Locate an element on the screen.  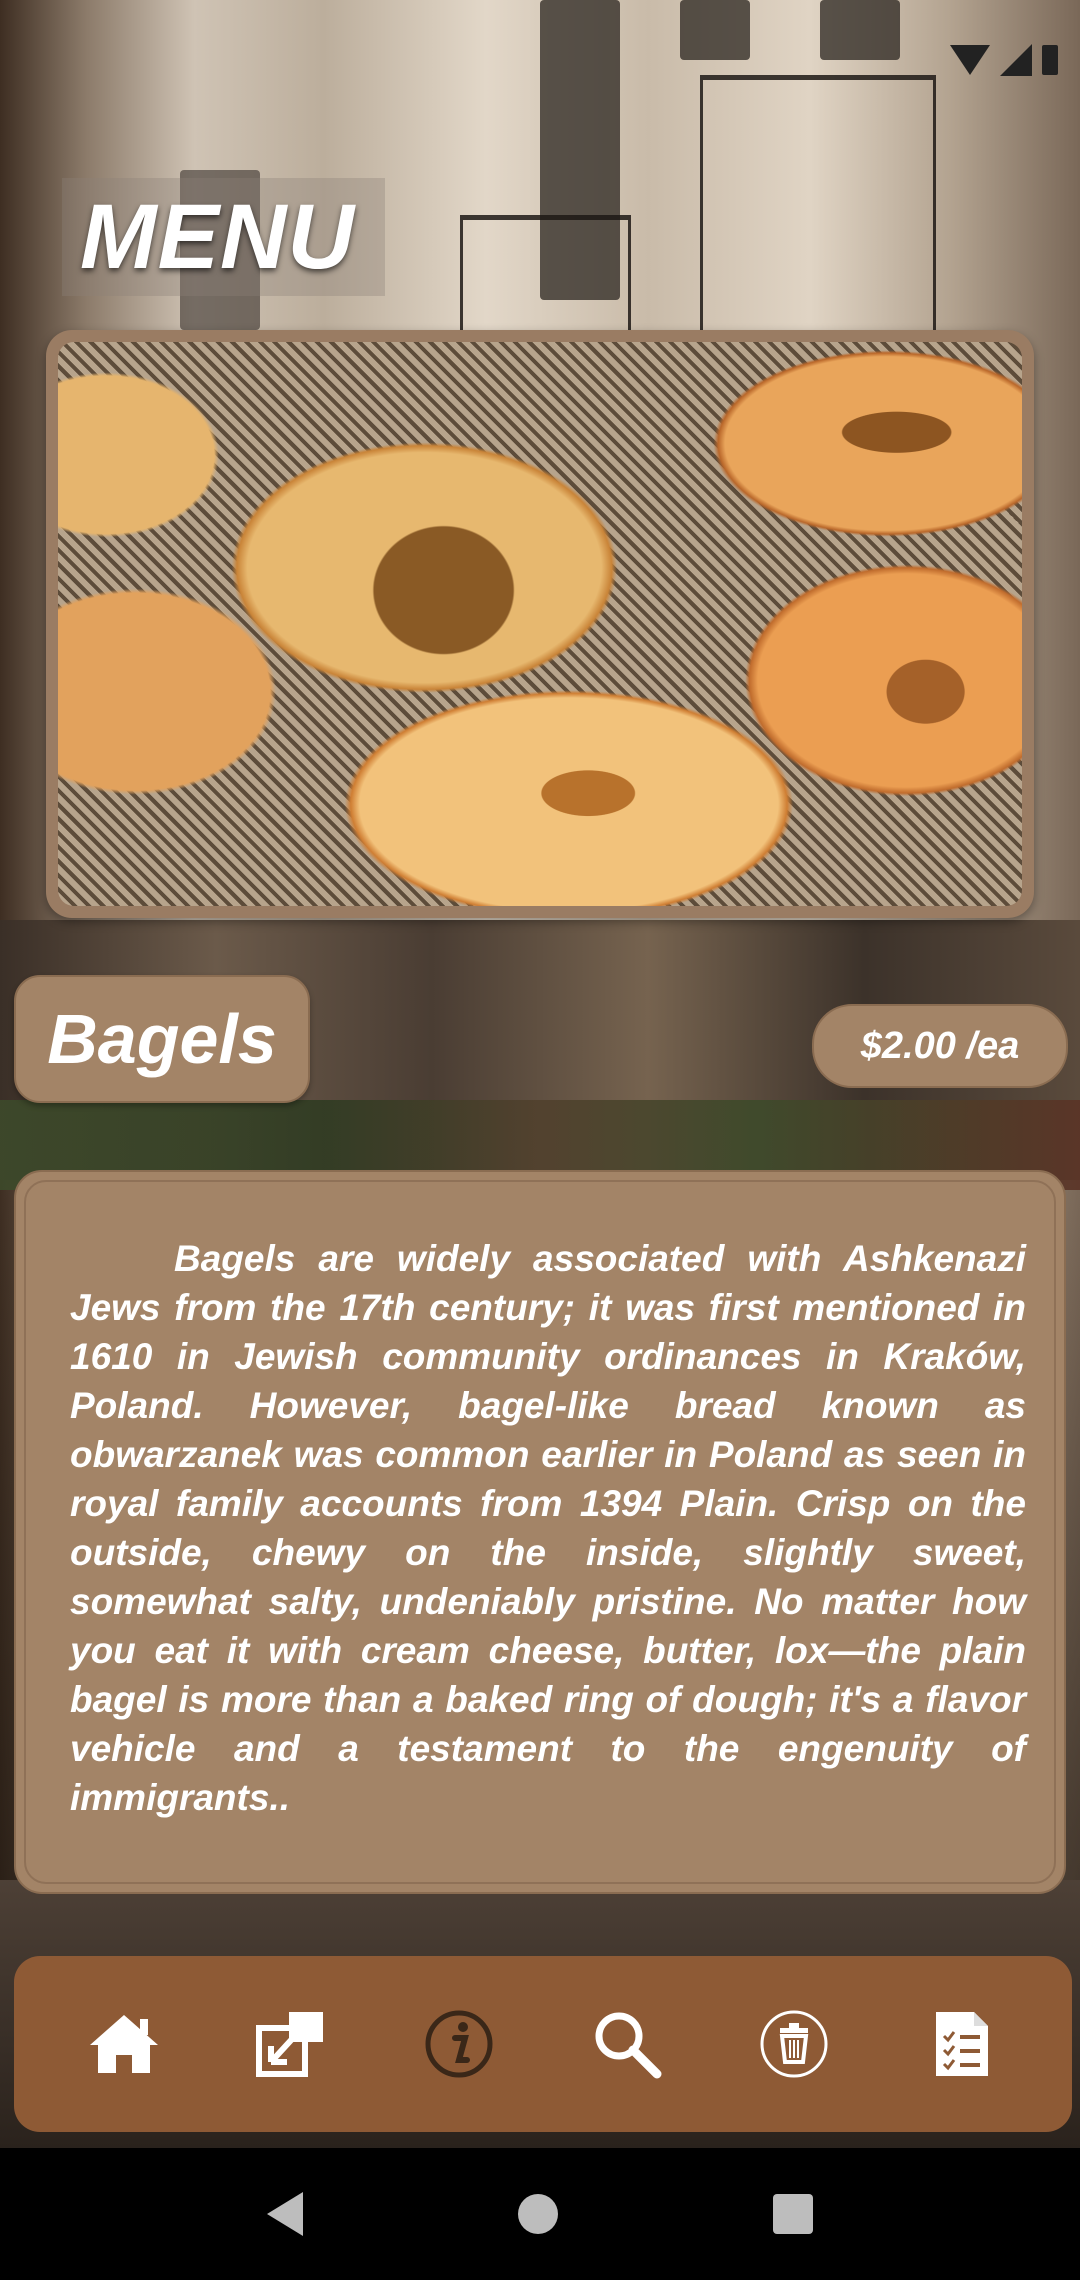
battery-icon is located at coordinates (1050, 60).